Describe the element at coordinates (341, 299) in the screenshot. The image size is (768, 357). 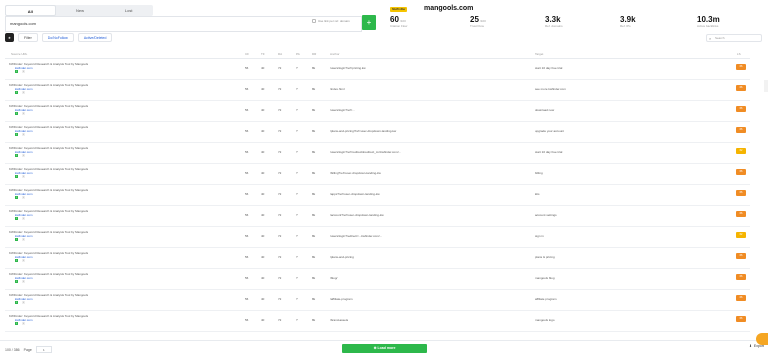
I see `row-anchor-url: /affiliate-program` at that location.